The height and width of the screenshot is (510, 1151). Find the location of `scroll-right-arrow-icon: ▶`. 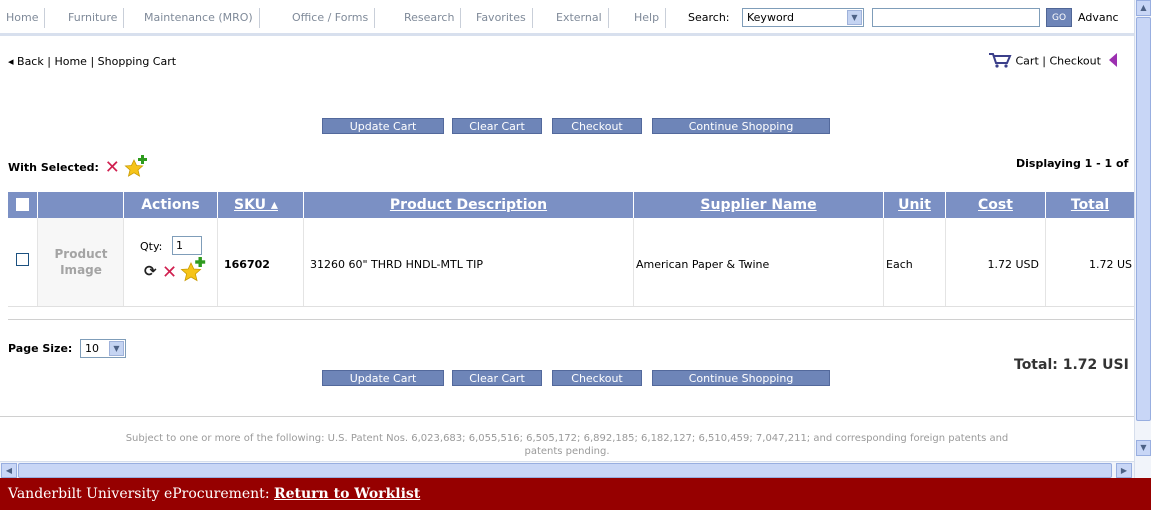

scroll-right-arrow-icon: ▶ is located at coordinates (1124, 470).